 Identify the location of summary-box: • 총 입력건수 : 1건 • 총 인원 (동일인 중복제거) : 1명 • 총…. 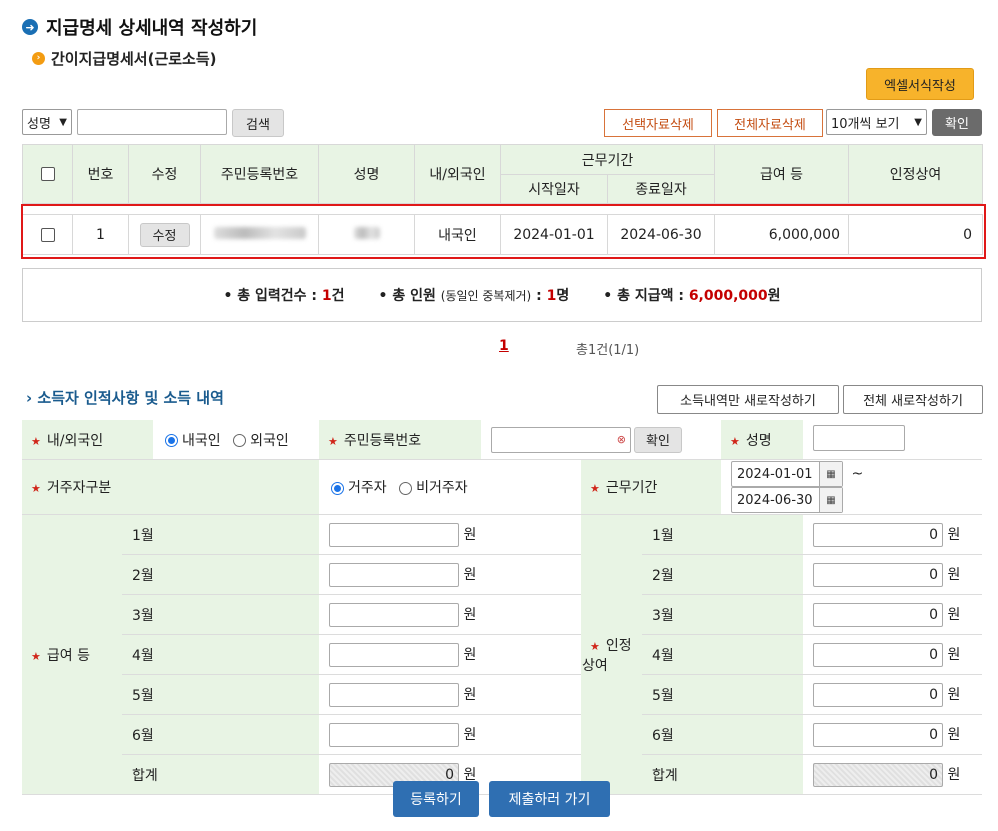
(502, 295).